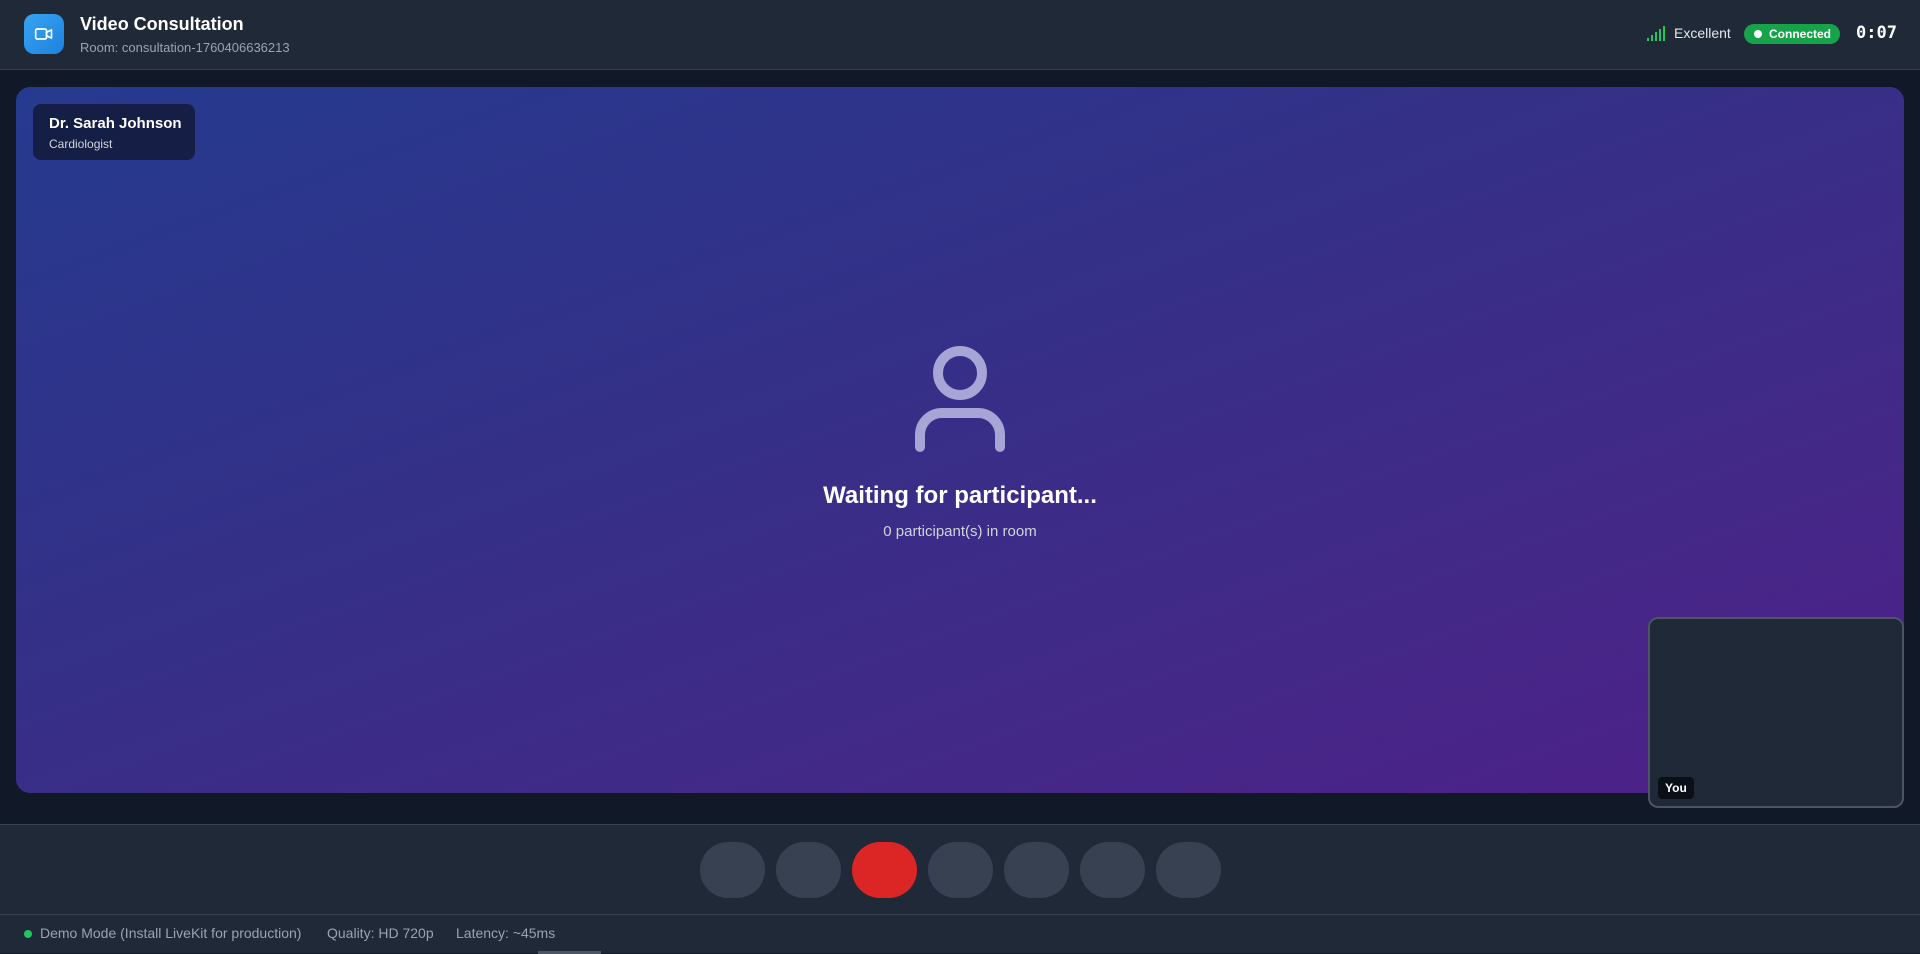 This screenshot has height=954, width=1920. Describe the element at coordinates (1758, 34) in the screenshot. I see `status-dot-icon` at that location.